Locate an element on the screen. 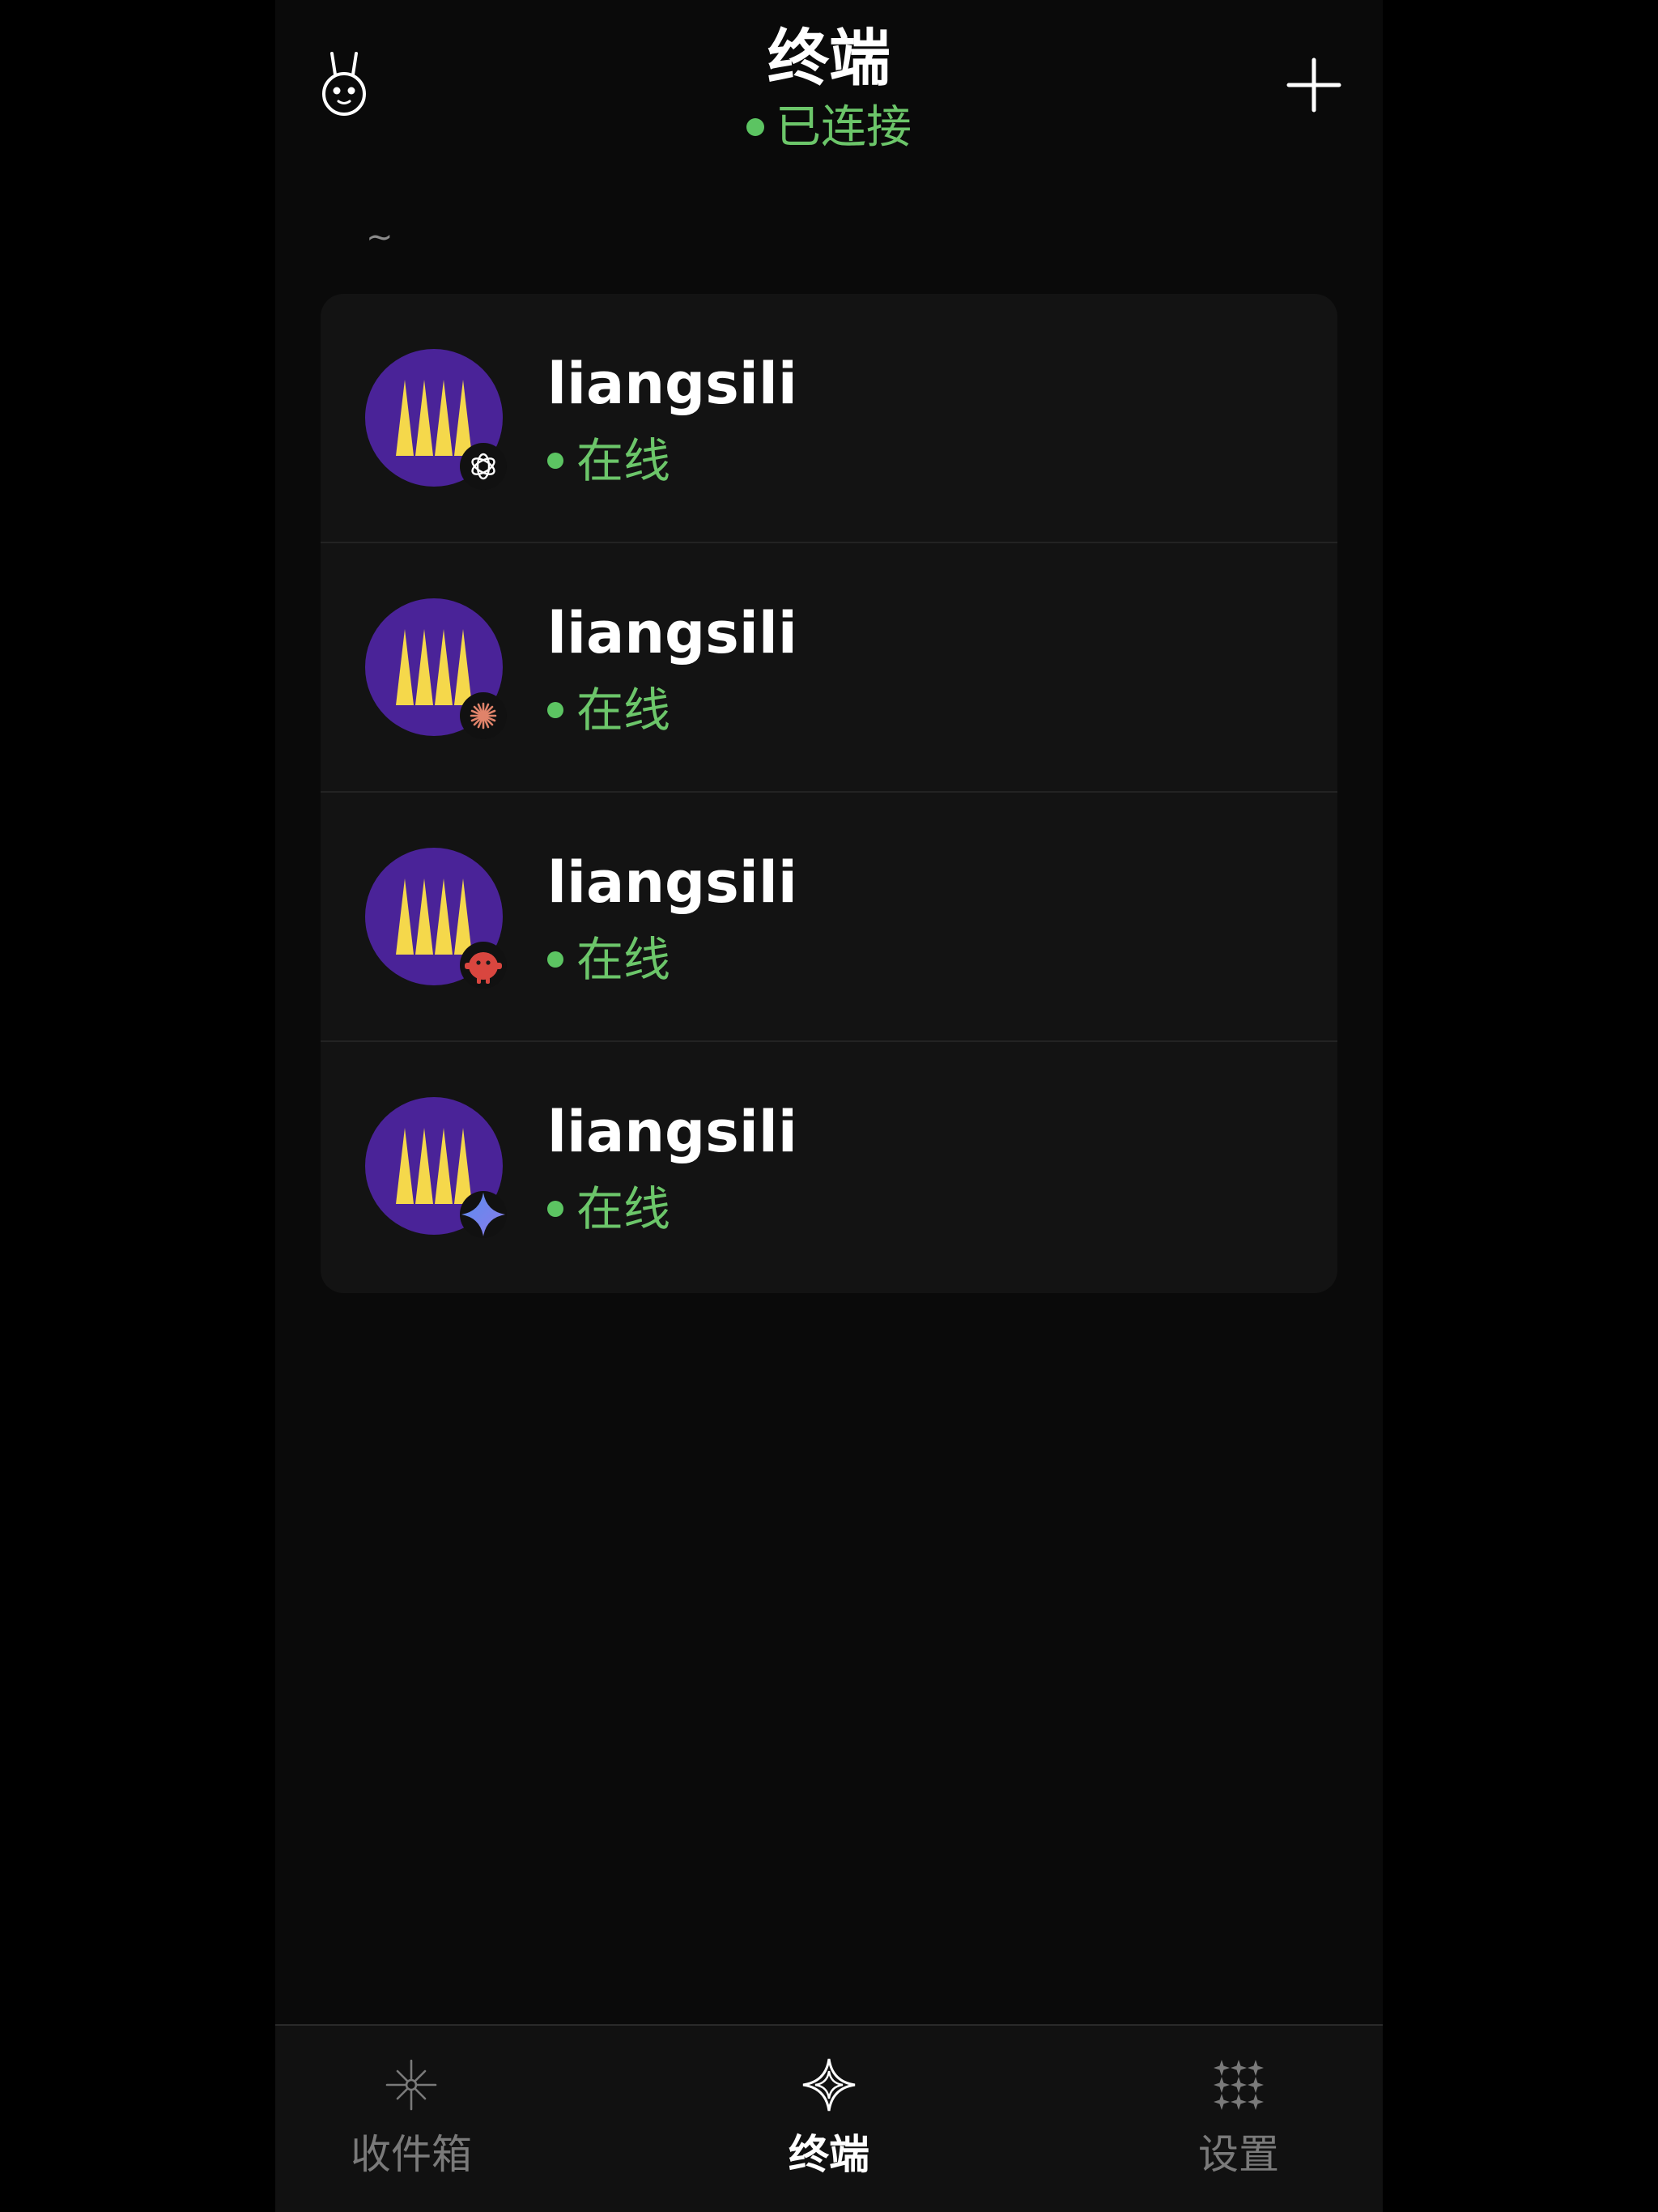  tab-bar: 收件箱 终端 设置 is located at coordinates (829, 2118).